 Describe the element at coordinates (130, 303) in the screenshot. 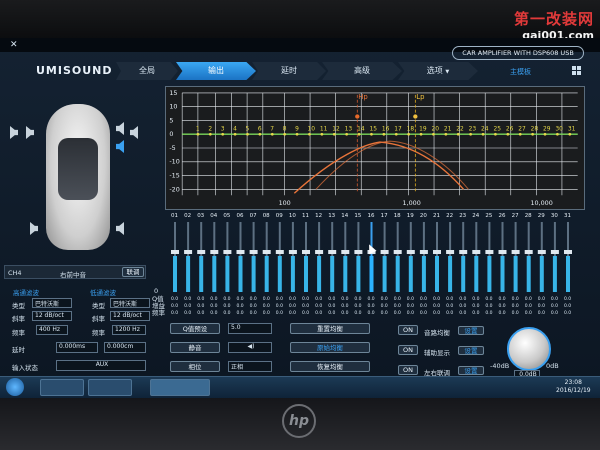

I see `lp-type-select: 巴特沃斯` at that location.